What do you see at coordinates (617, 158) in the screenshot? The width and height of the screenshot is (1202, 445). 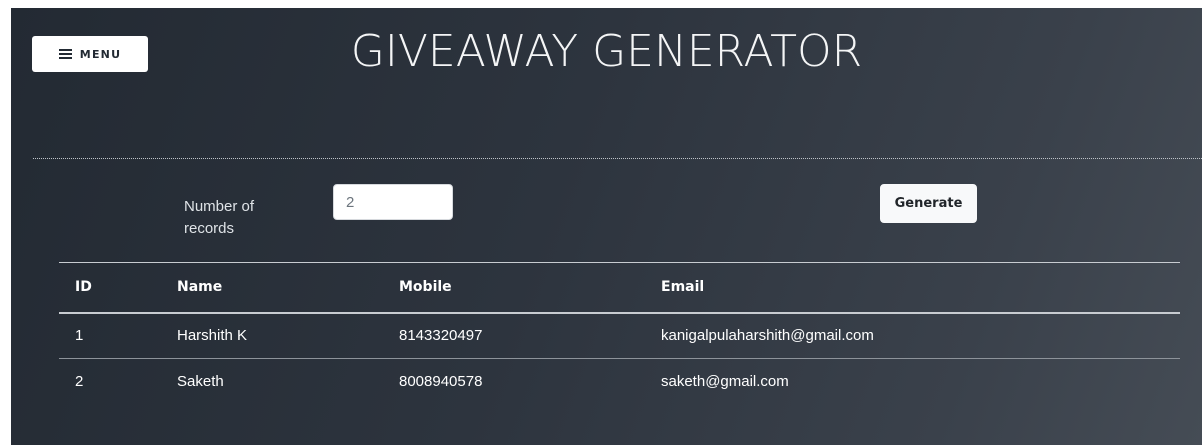 I see `header-divider` at bounding box center [617, 158].